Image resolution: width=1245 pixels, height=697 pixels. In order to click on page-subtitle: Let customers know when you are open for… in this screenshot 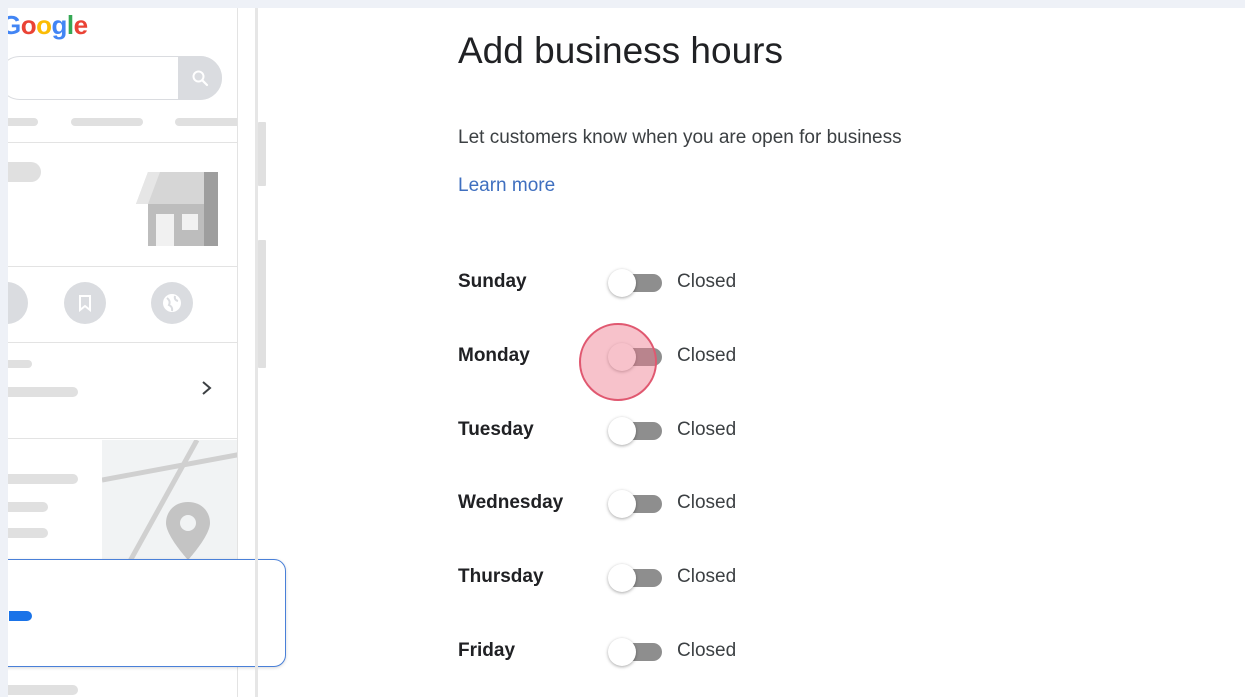, I will do `click(680, 137)`.